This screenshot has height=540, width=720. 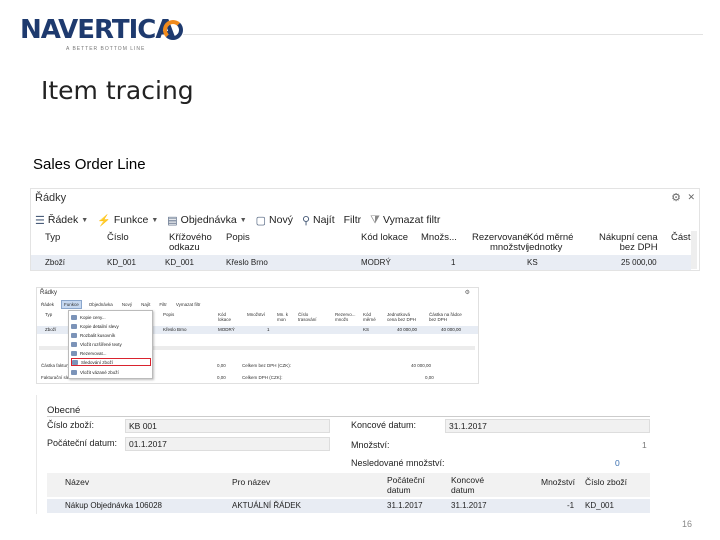 I want to click on column-header: Číslo zboží, so click(x=606, y=482).